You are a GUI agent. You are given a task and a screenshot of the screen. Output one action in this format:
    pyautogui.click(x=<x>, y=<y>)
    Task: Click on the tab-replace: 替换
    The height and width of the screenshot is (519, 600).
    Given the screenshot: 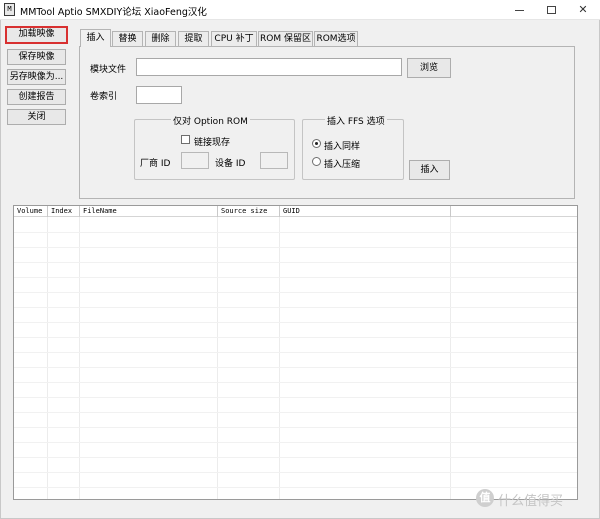 What is the action you would take?
    pyautogui.click(x=127, y=39)
    